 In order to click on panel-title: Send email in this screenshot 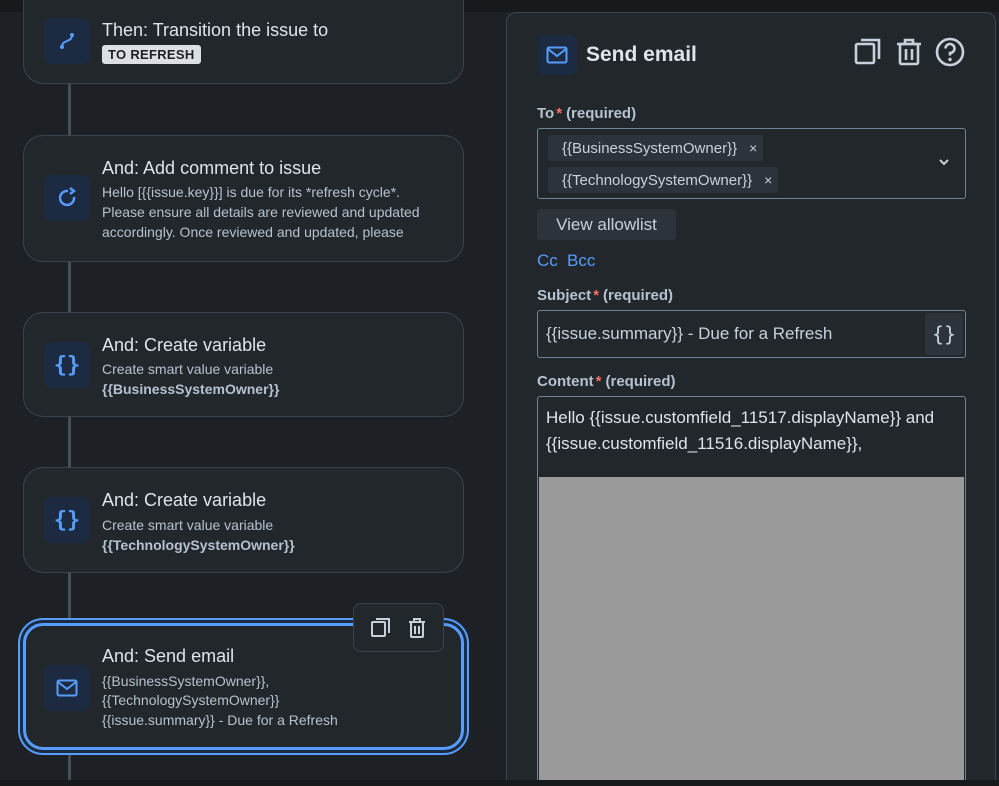, I will do `click(641, 54)`.